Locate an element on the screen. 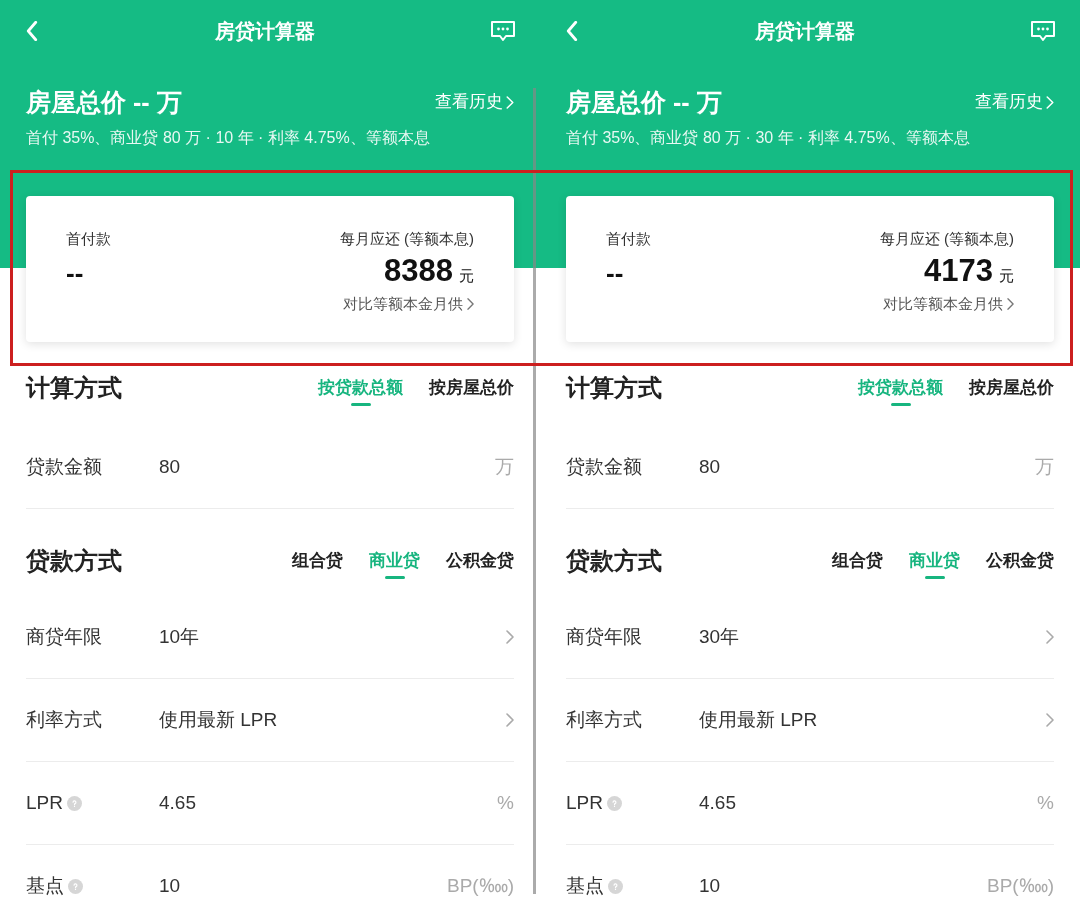  loan-summary: 首付 35%、商业贷 80 万 · 30 年 · 利率 4.75%、等额本息 is located at coordinates (768, 138).